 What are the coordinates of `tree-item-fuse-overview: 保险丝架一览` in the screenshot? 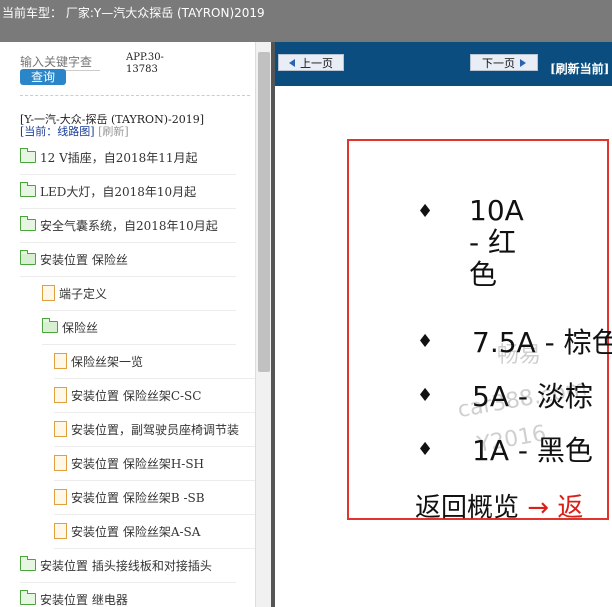 It's located at (154, 361).